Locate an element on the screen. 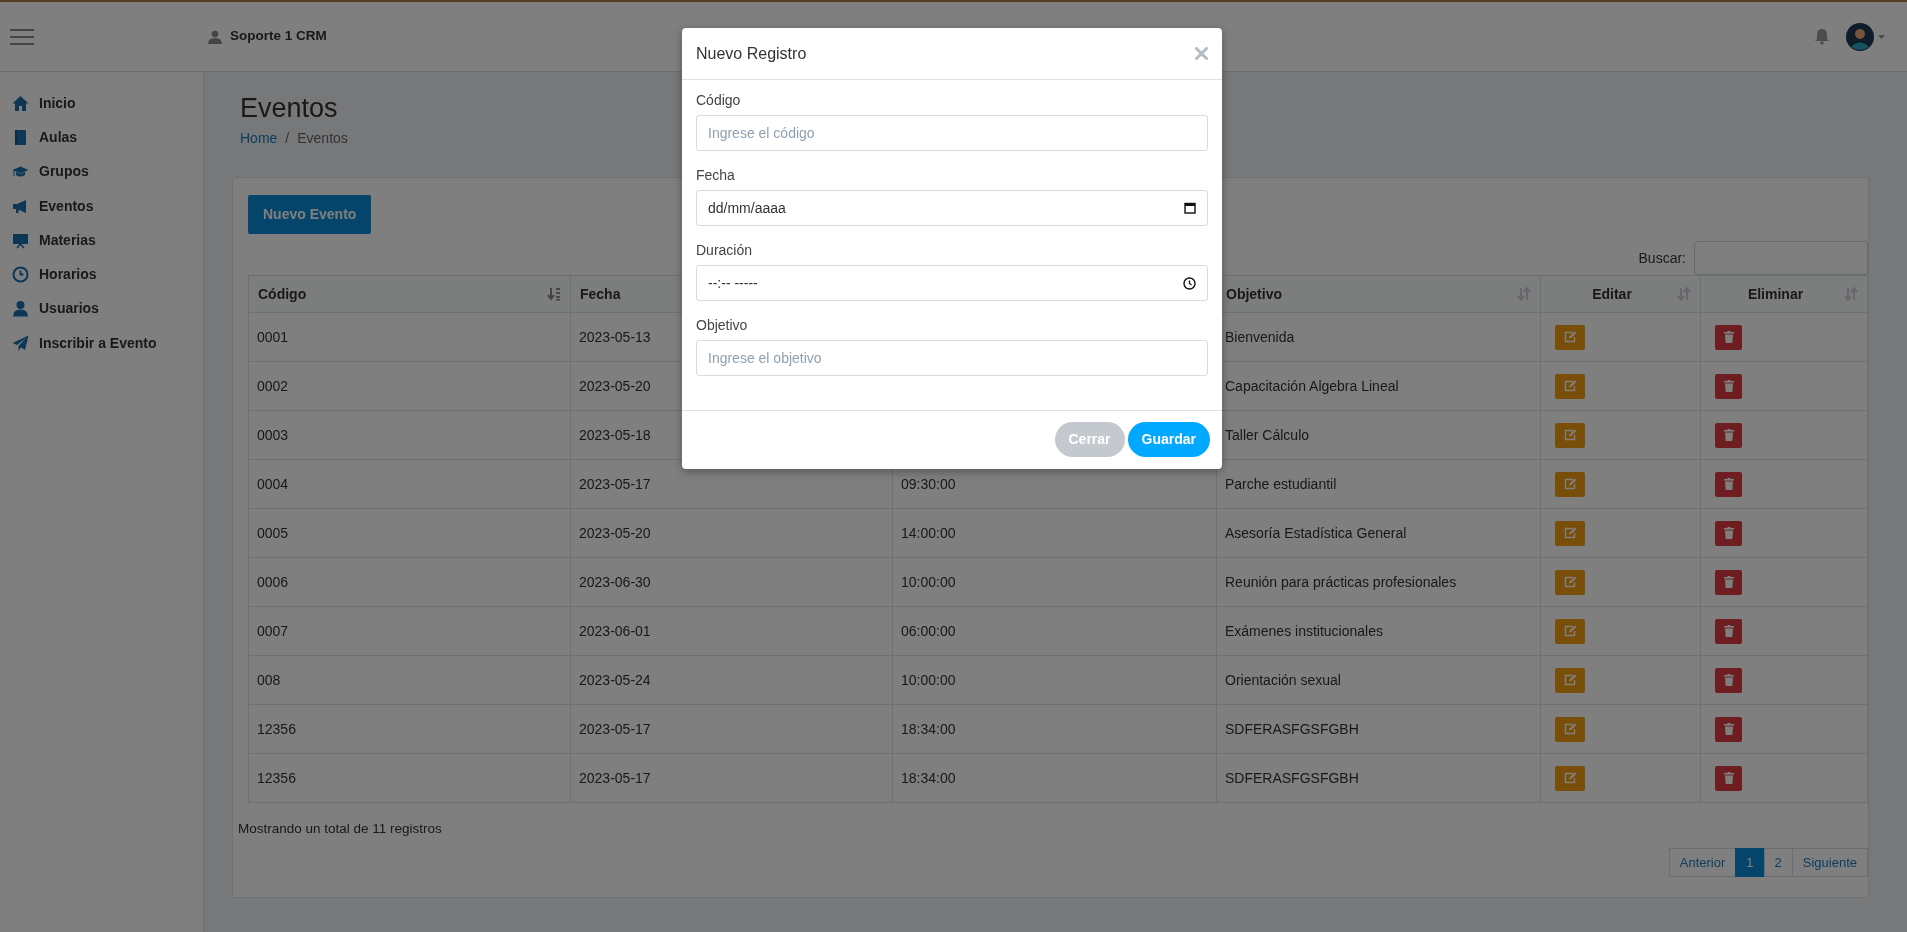 This screenshot has width=1907, height=932. field-label: Fecha is located at coordinates (716, 175).